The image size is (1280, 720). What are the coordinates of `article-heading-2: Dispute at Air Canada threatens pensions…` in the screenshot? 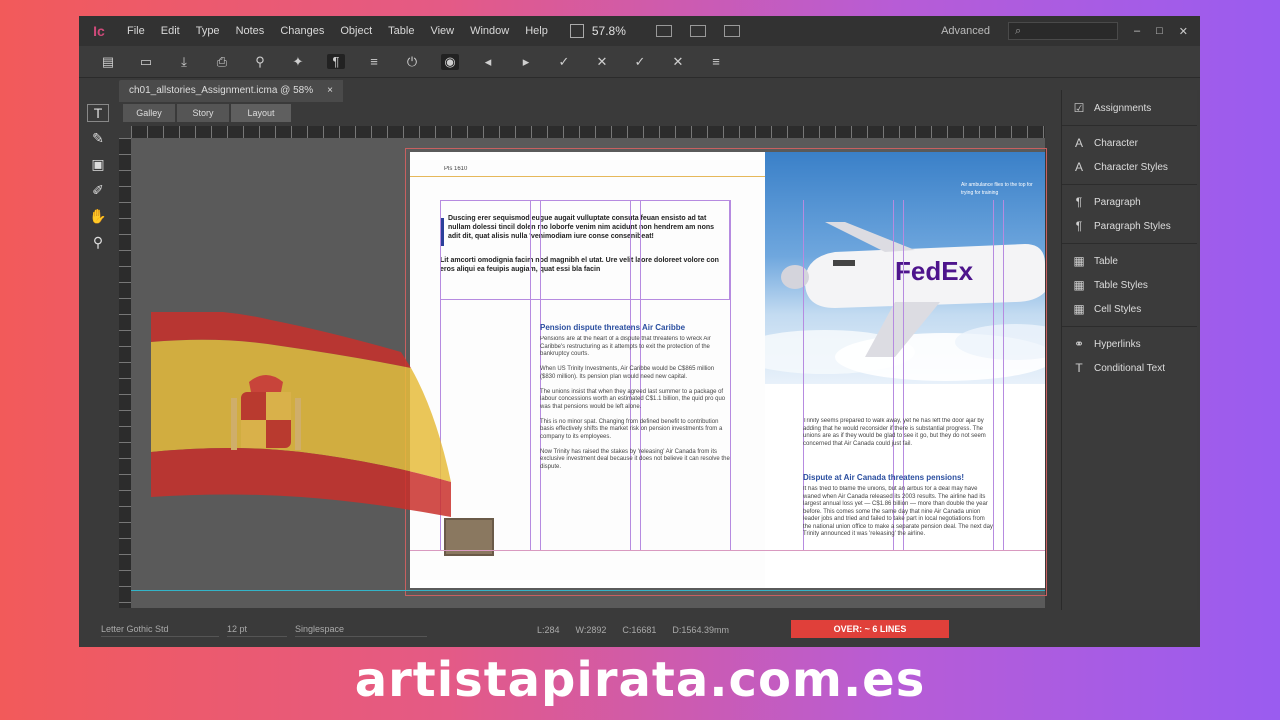 It's located at (898, 478).